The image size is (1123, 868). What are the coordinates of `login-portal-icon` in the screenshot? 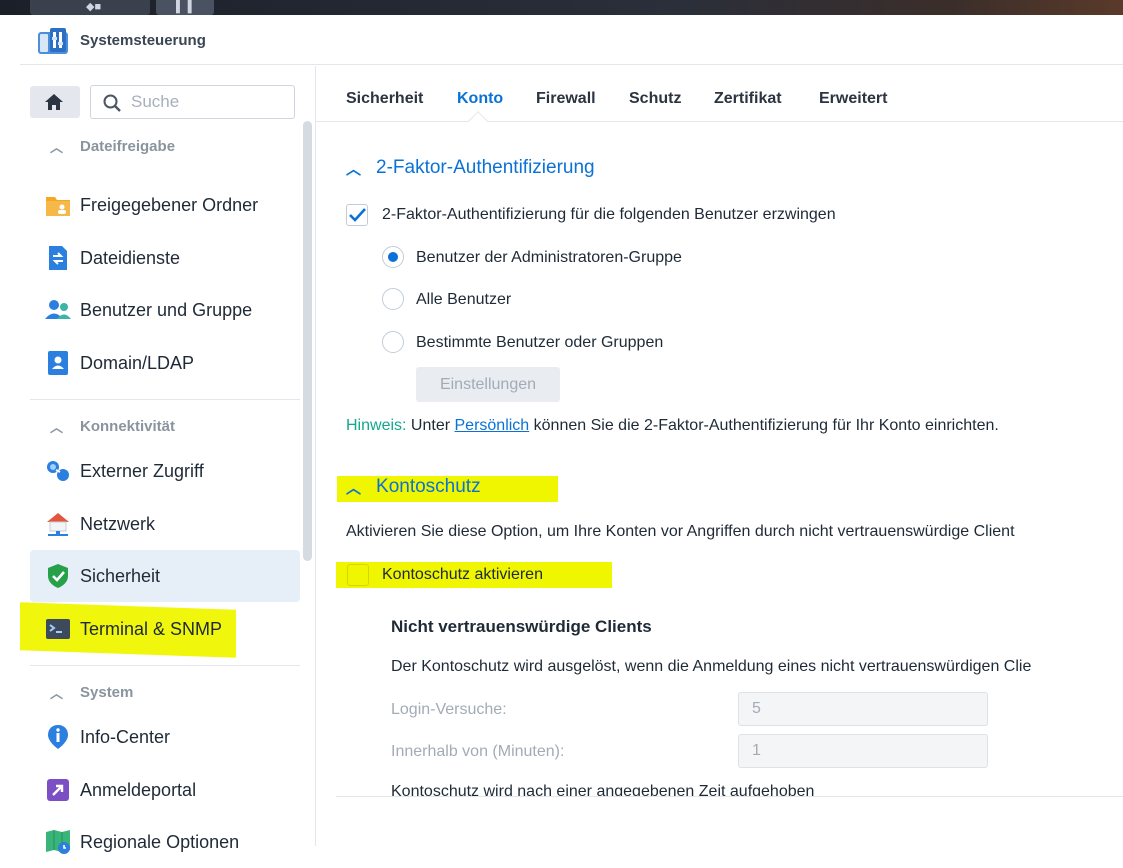 It's located at (58, 790).